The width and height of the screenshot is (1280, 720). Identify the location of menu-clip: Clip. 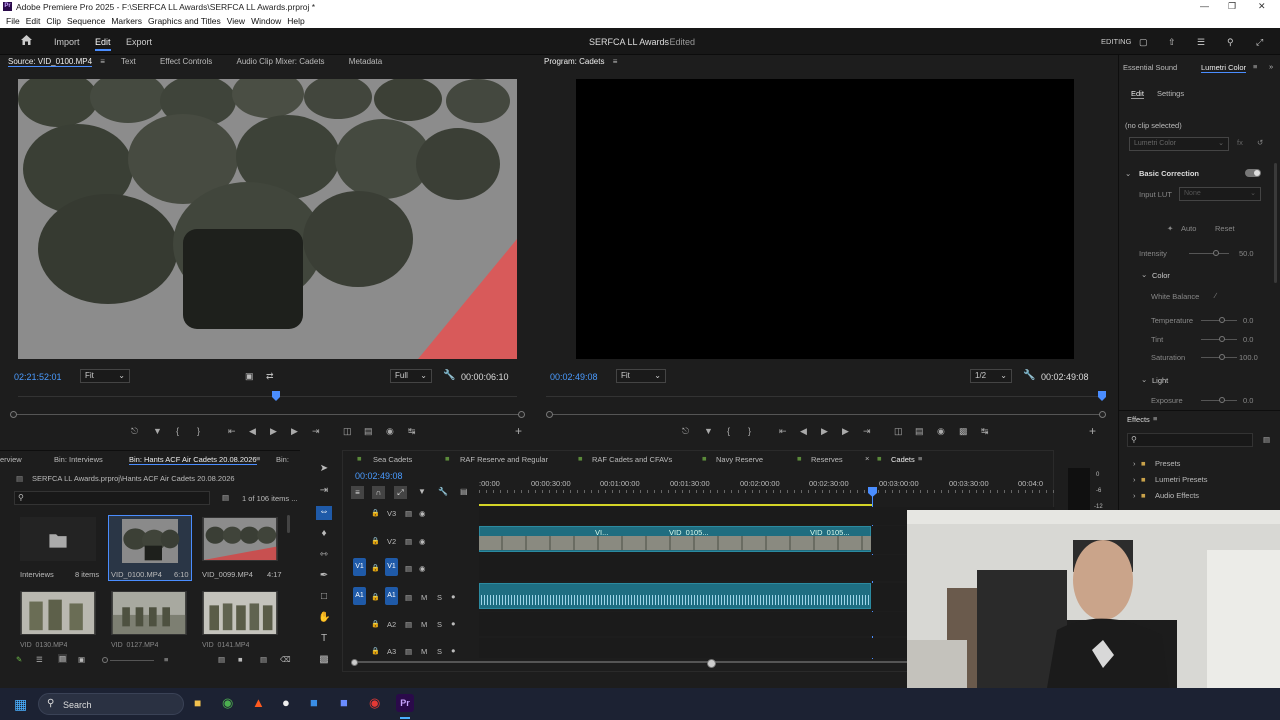
(53, 21).